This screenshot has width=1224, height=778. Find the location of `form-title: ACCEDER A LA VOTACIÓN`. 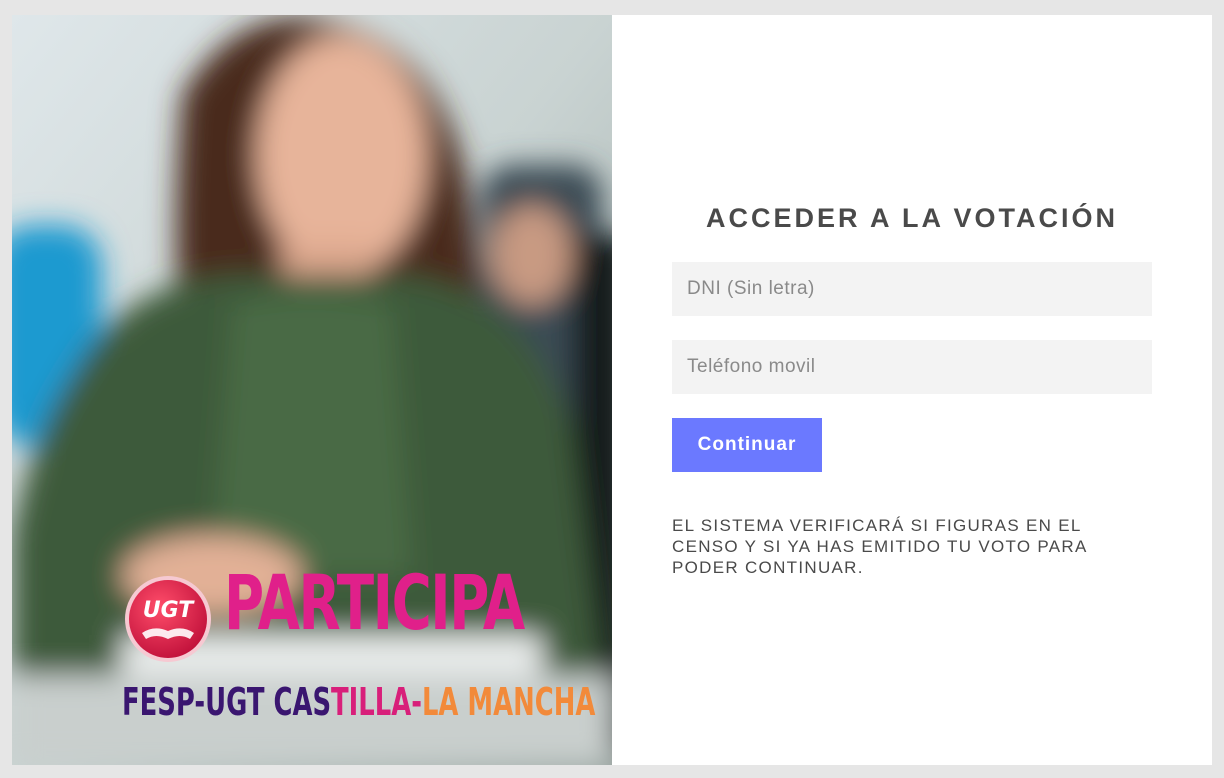

form-title: ACCEDER A LA VOTACIÓN is located at coordinates (912, 218).